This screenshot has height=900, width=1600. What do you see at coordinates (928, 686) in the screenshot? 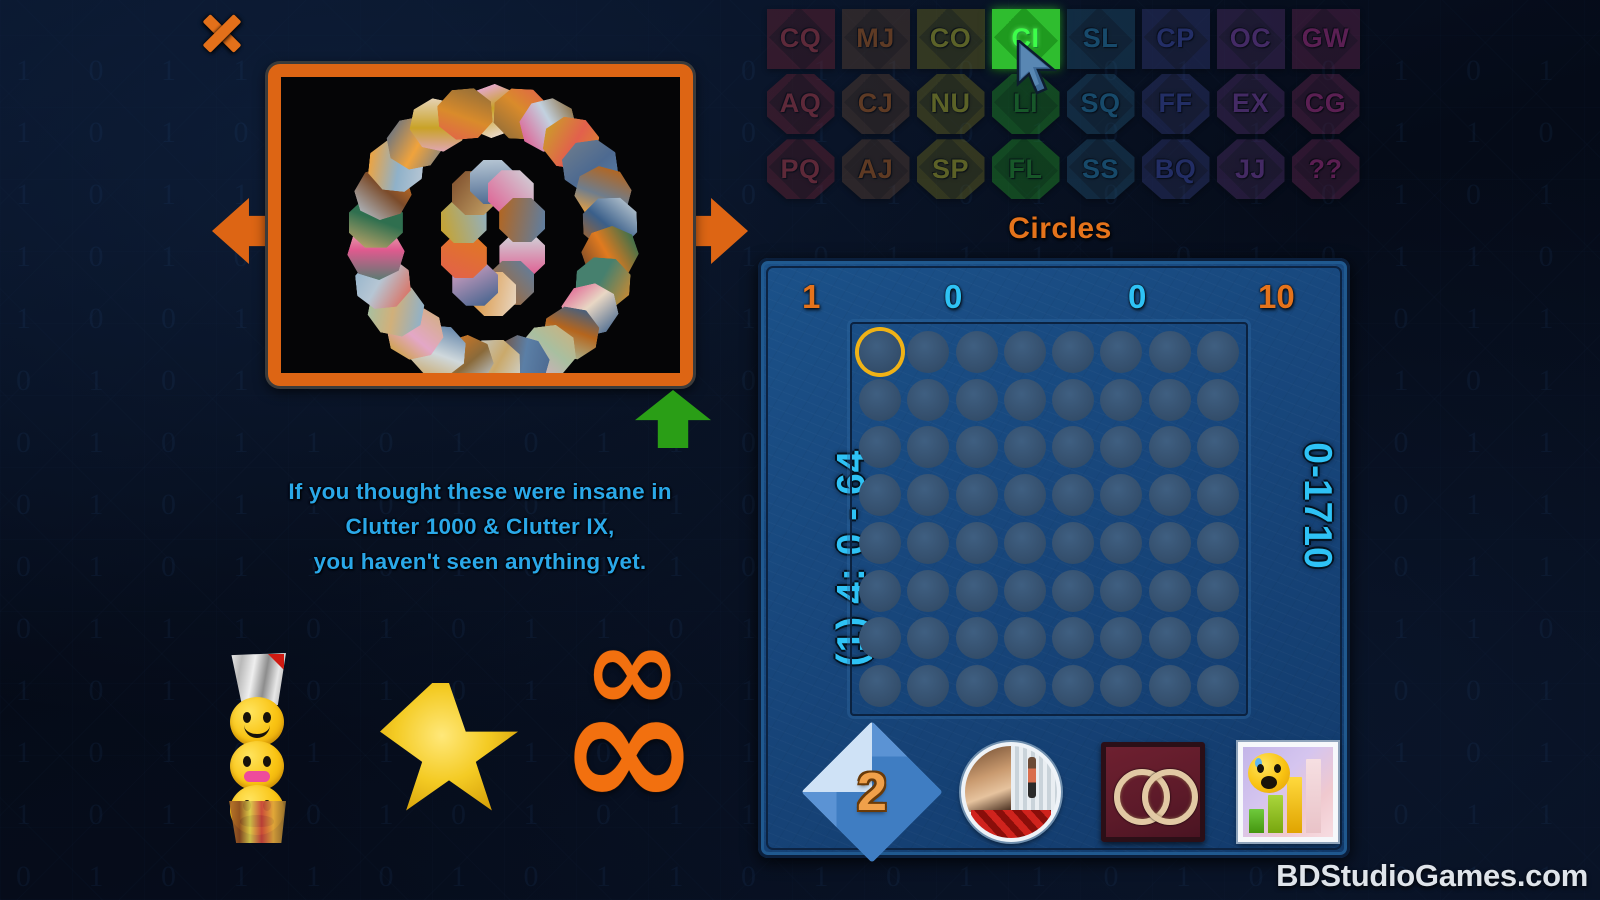
I see `board-cell-r7-c1` at bounding box center [928, 686].